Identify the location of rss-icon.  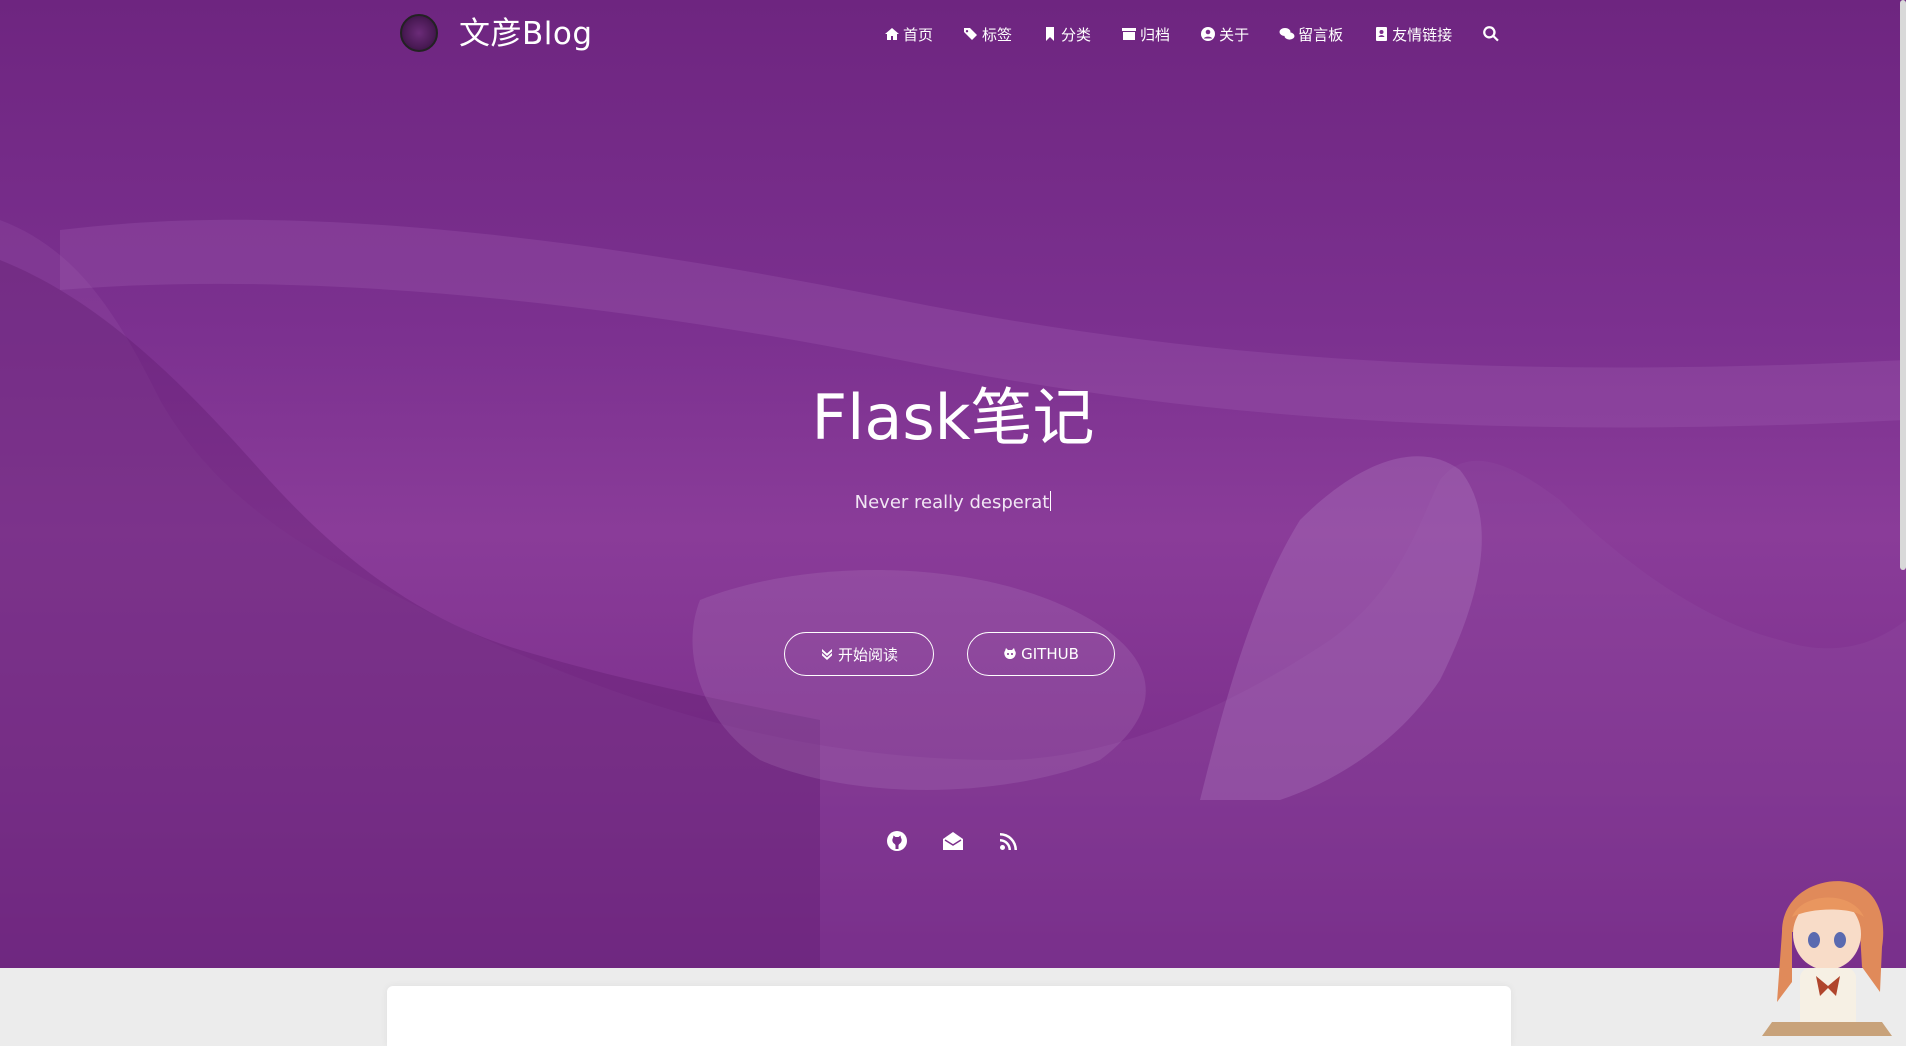
(1008, 841).